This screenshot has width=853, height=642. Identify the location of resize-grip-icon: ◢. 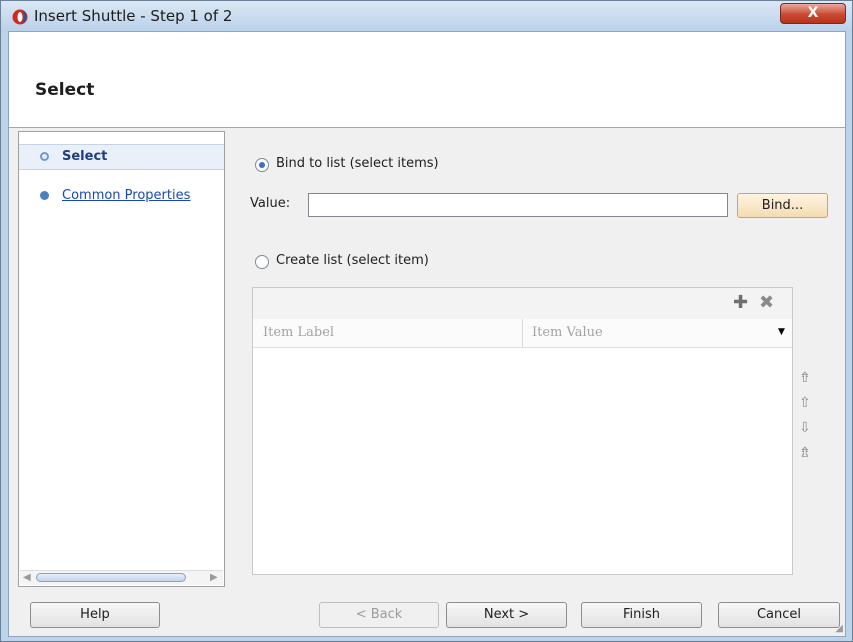
(839, 628).